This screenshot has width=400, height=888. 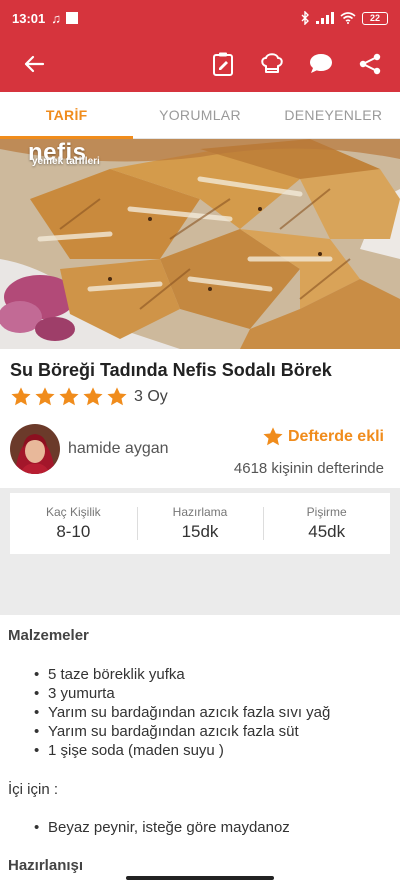 What do you see at coordinates (171, 370) in the screenshot?
I see `recipe-title: Su Böreği Tadında Nefis Sodalı Börek` at bounding box center [171, 370].